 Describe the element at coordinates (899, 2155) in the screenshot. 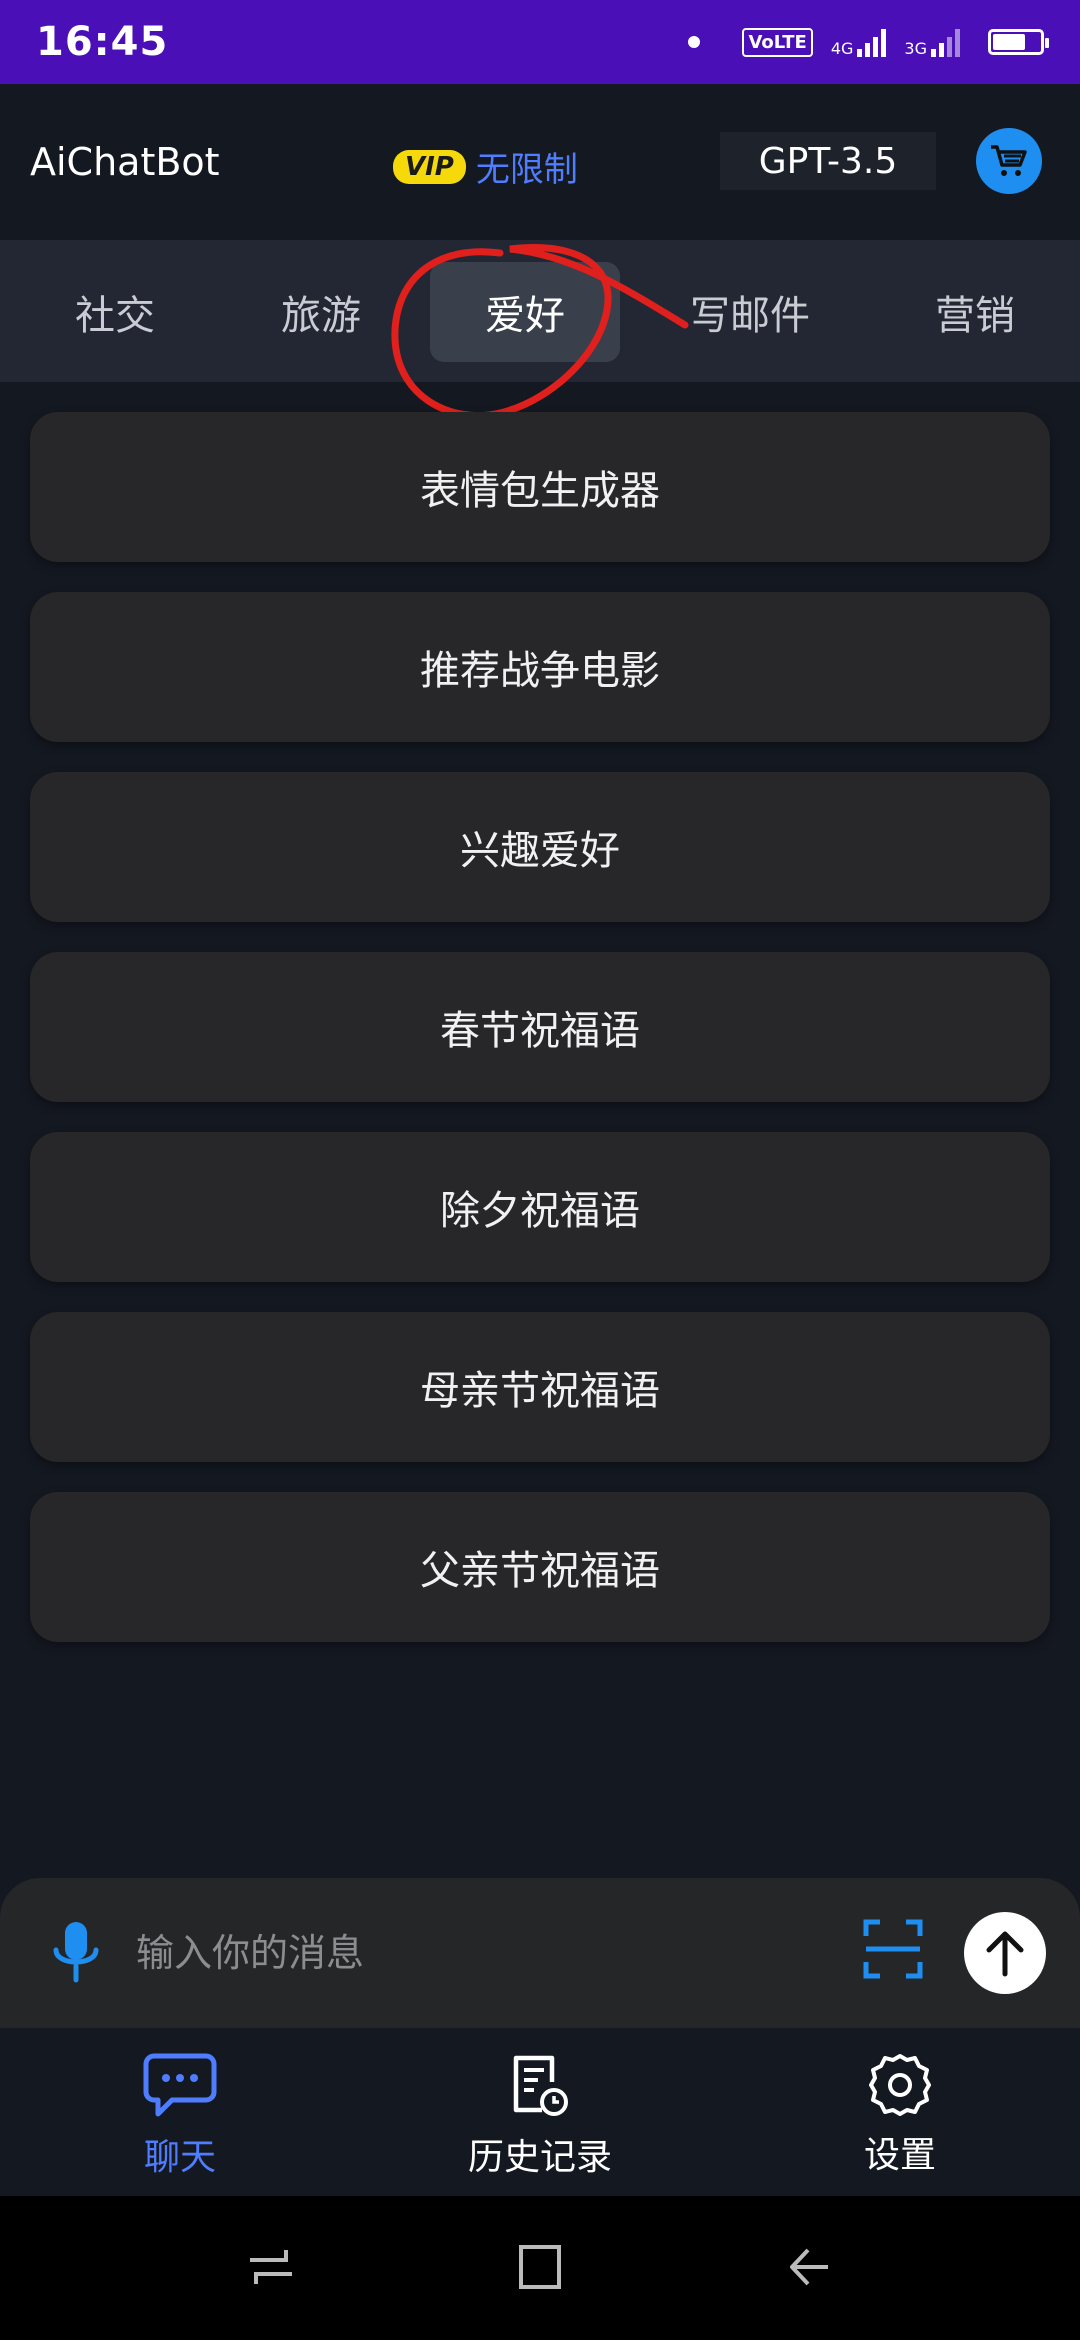

I see `nav-settings-label: 设置` at that location.